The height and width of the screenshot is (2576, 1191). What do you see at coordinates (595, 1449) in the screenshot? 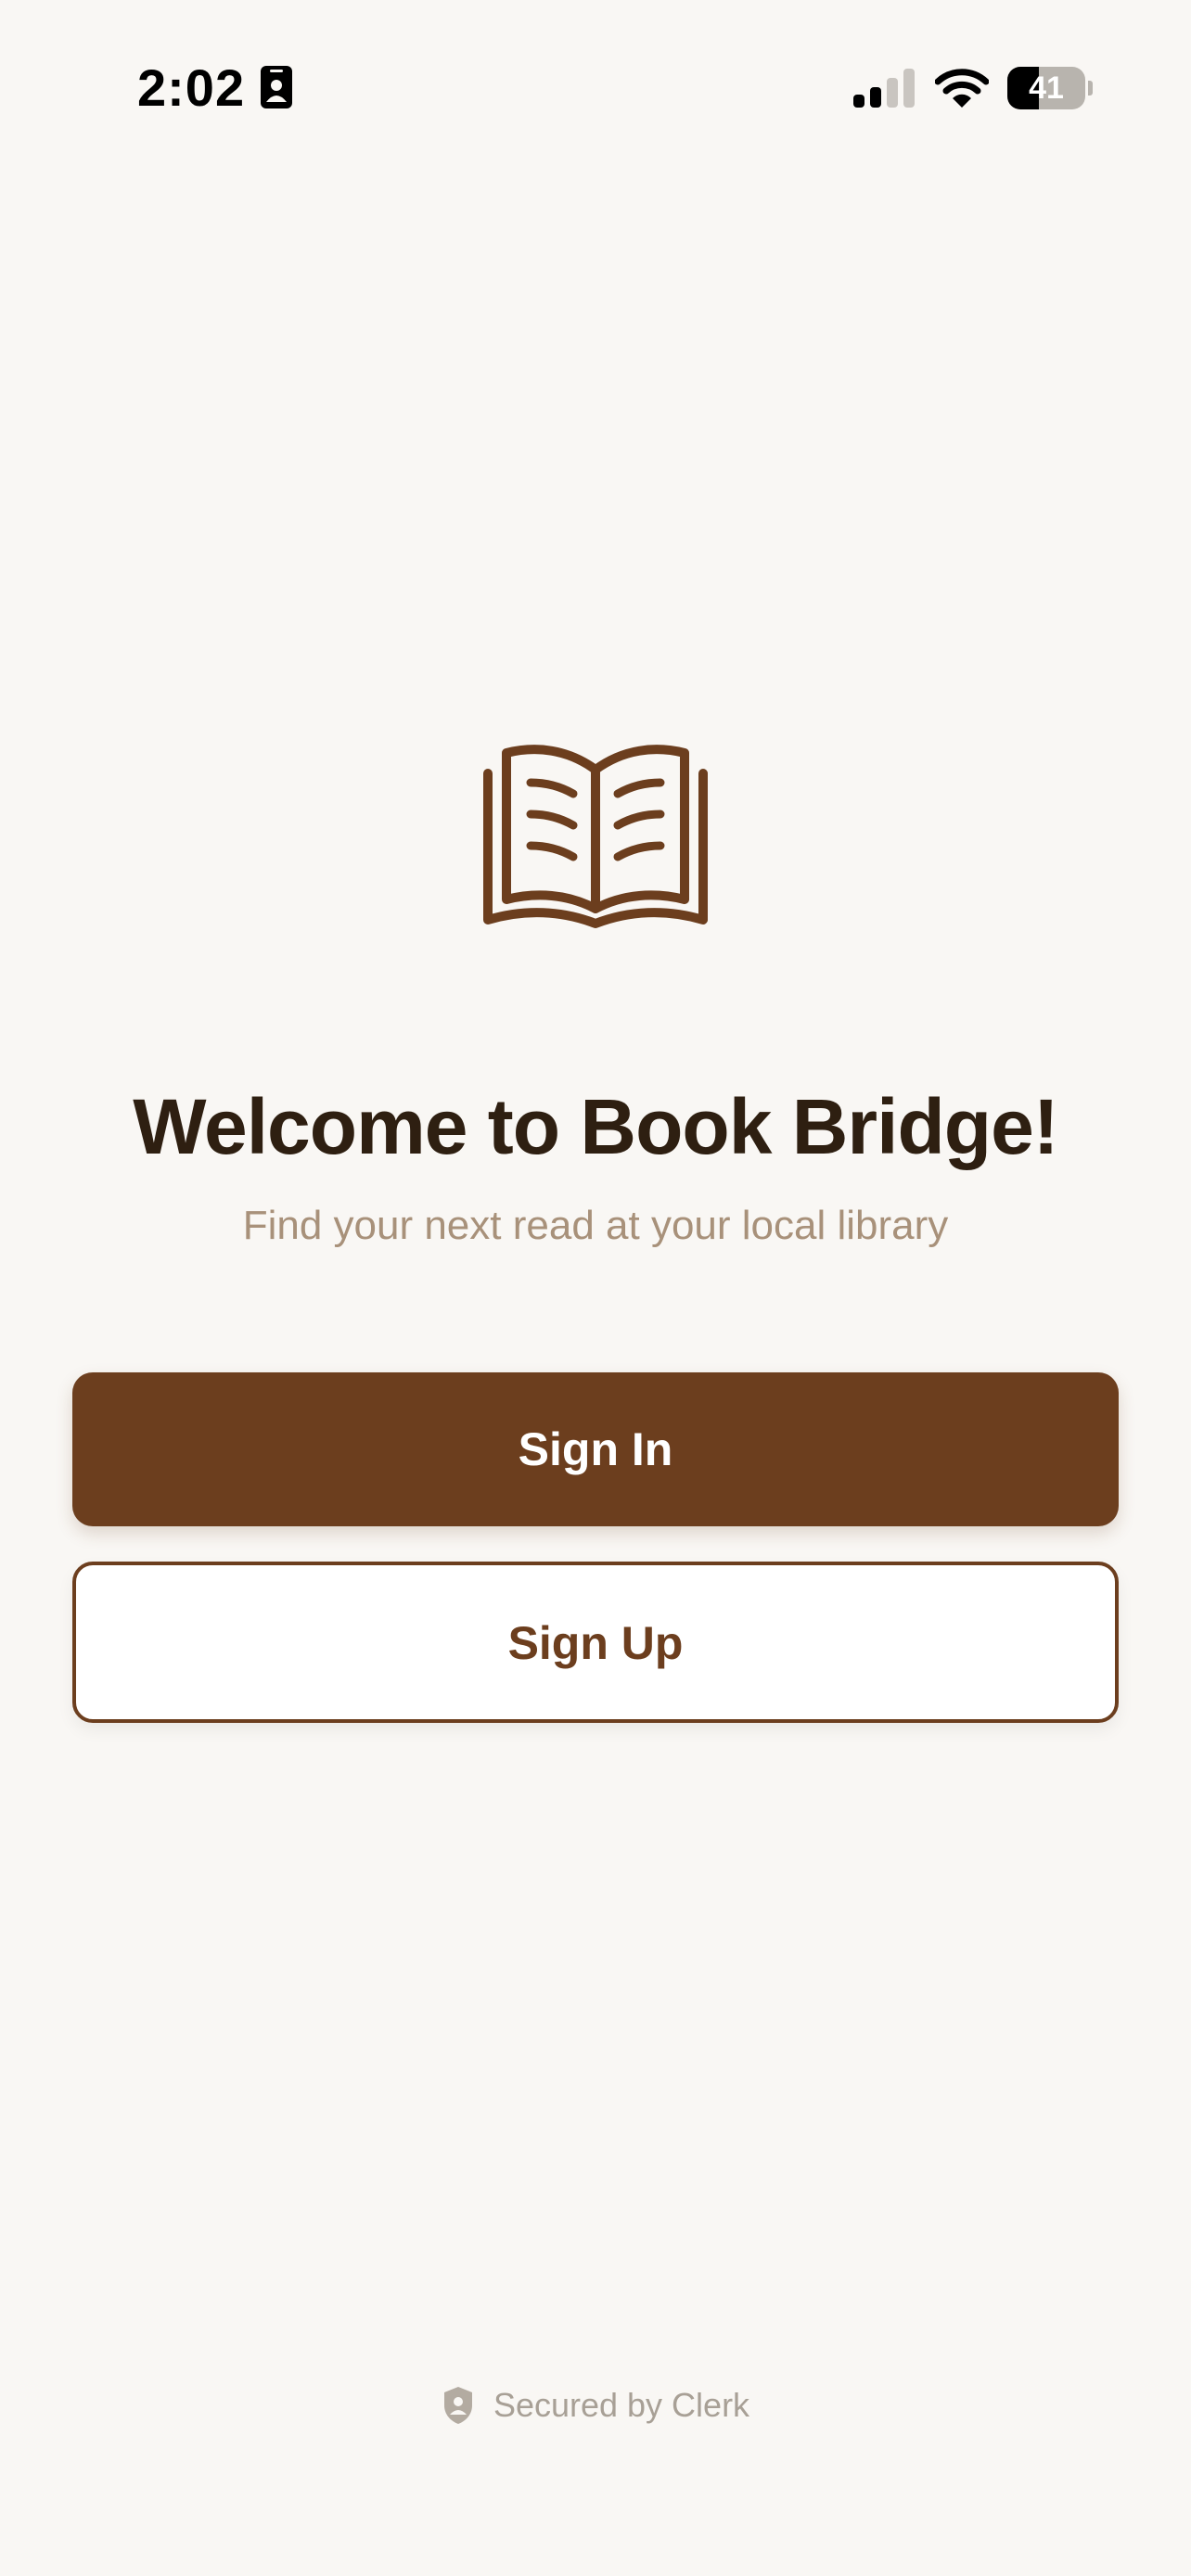
I see `sign-in-button: Sign In` at bounding box center [595, 1449].